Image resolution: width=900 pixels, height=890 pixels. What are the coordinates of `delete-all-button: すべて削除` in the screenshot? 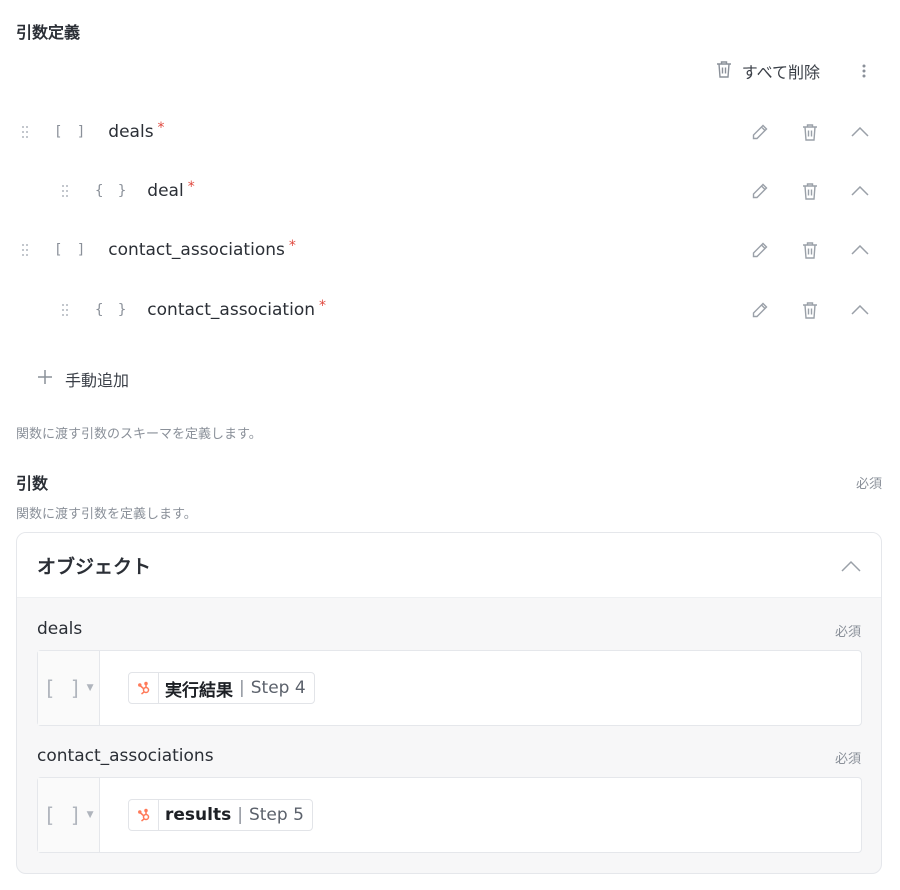 It's located at (768, 71).